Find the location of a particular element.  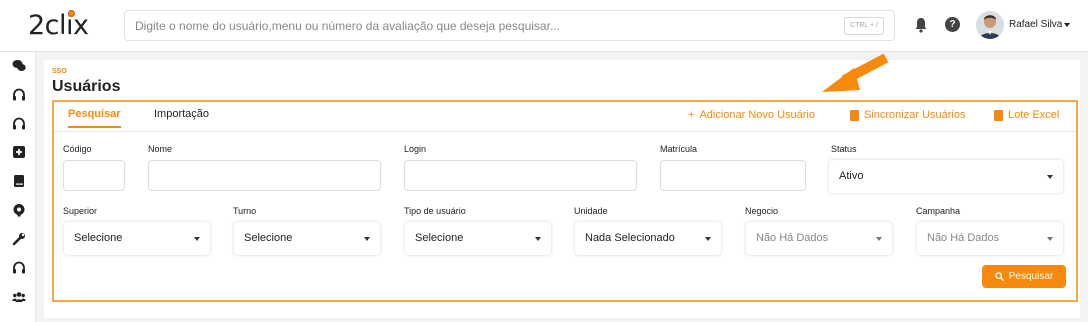

logo: 2clix is located at coordinates (58, 26).